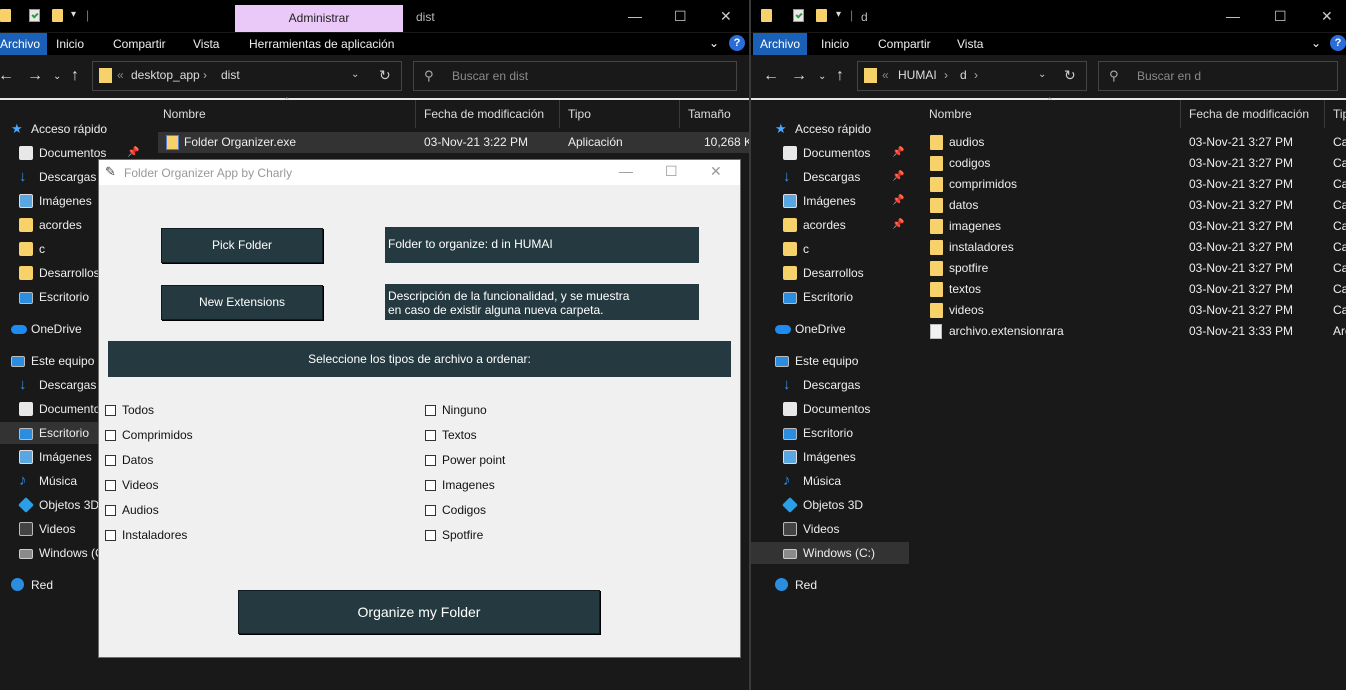 The image size is (1346, 690). Describe the element at coordinates (488, 114) in the screenshot. I see `column-fecha: Fecha de modificación` at that location.